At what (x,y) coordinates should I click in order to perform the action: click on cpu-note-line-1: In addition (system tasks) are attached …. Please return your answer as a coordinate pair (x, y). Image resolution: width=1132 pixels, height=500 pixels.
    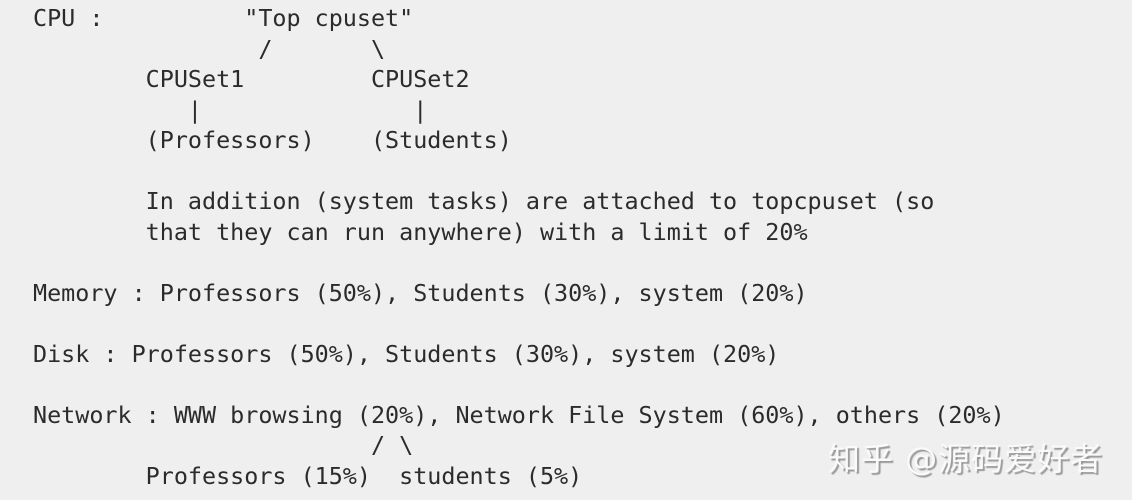
    Looking at the image, I should click on (484, 201).